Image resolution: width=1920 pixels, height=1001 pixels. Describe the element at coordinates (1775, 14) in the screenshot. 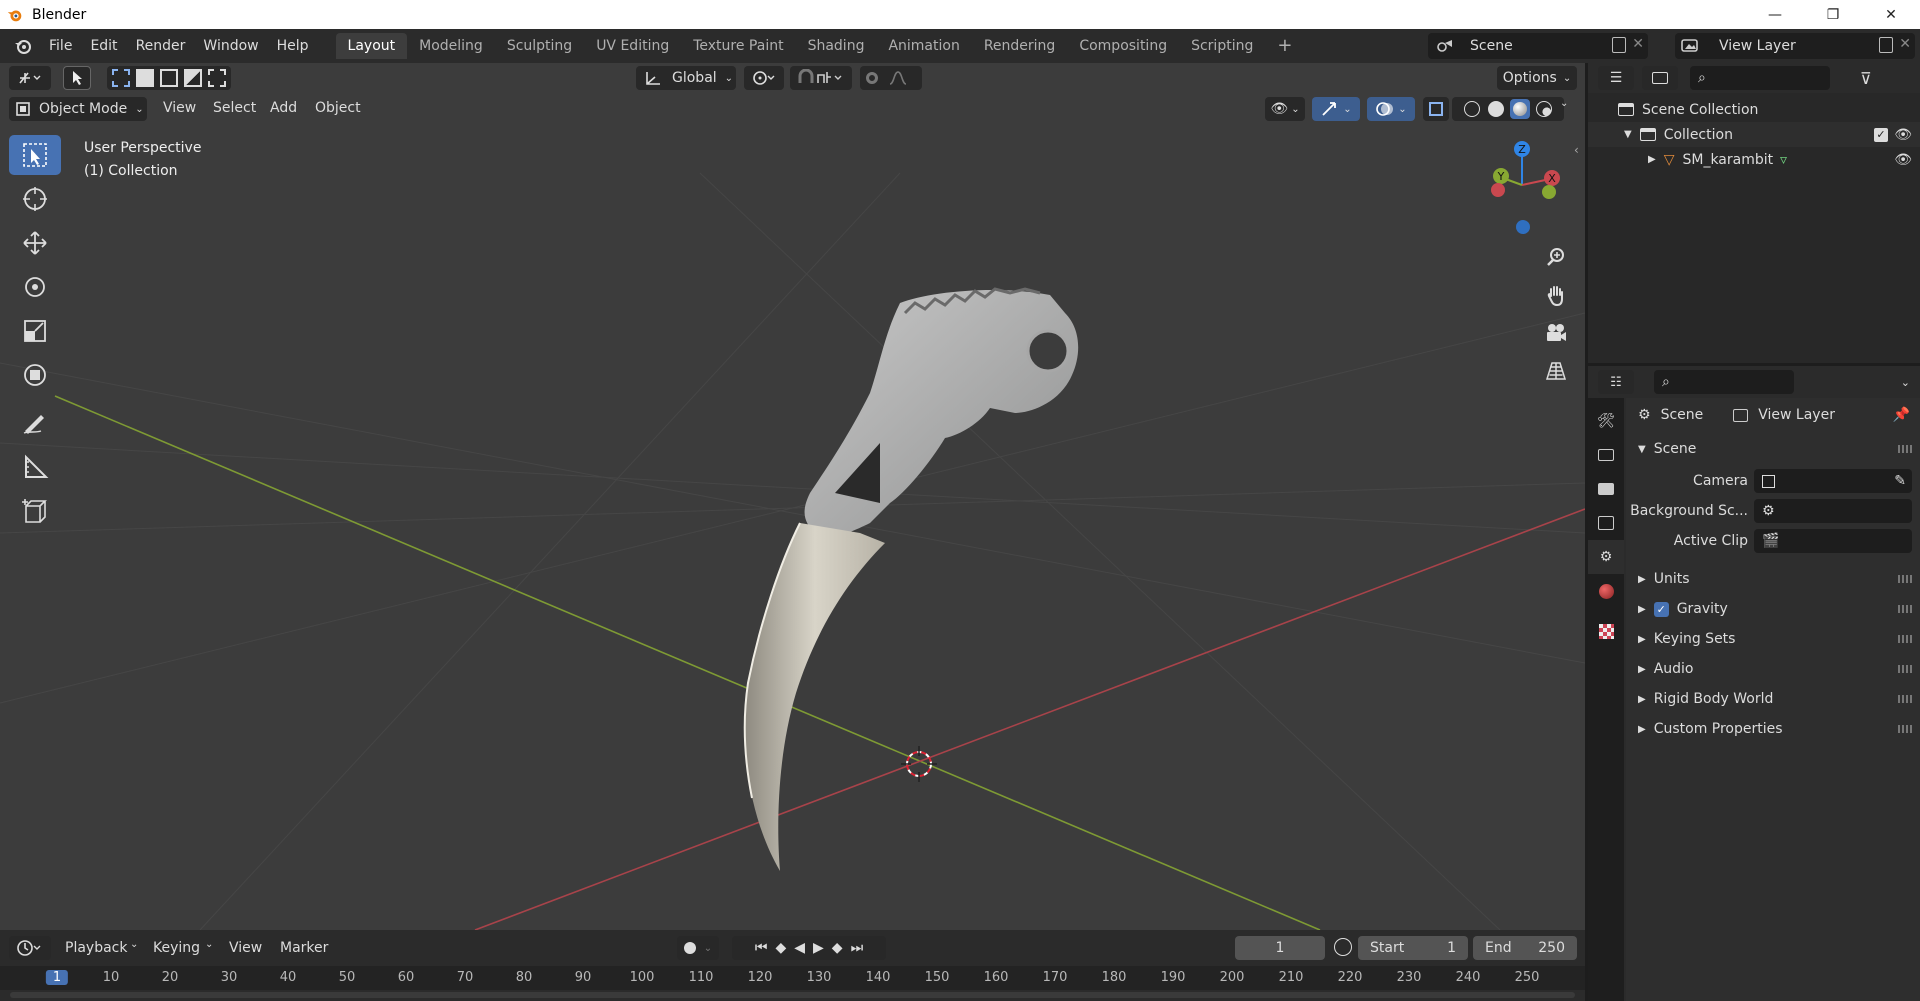

I see `minimize-button: —` at that location.